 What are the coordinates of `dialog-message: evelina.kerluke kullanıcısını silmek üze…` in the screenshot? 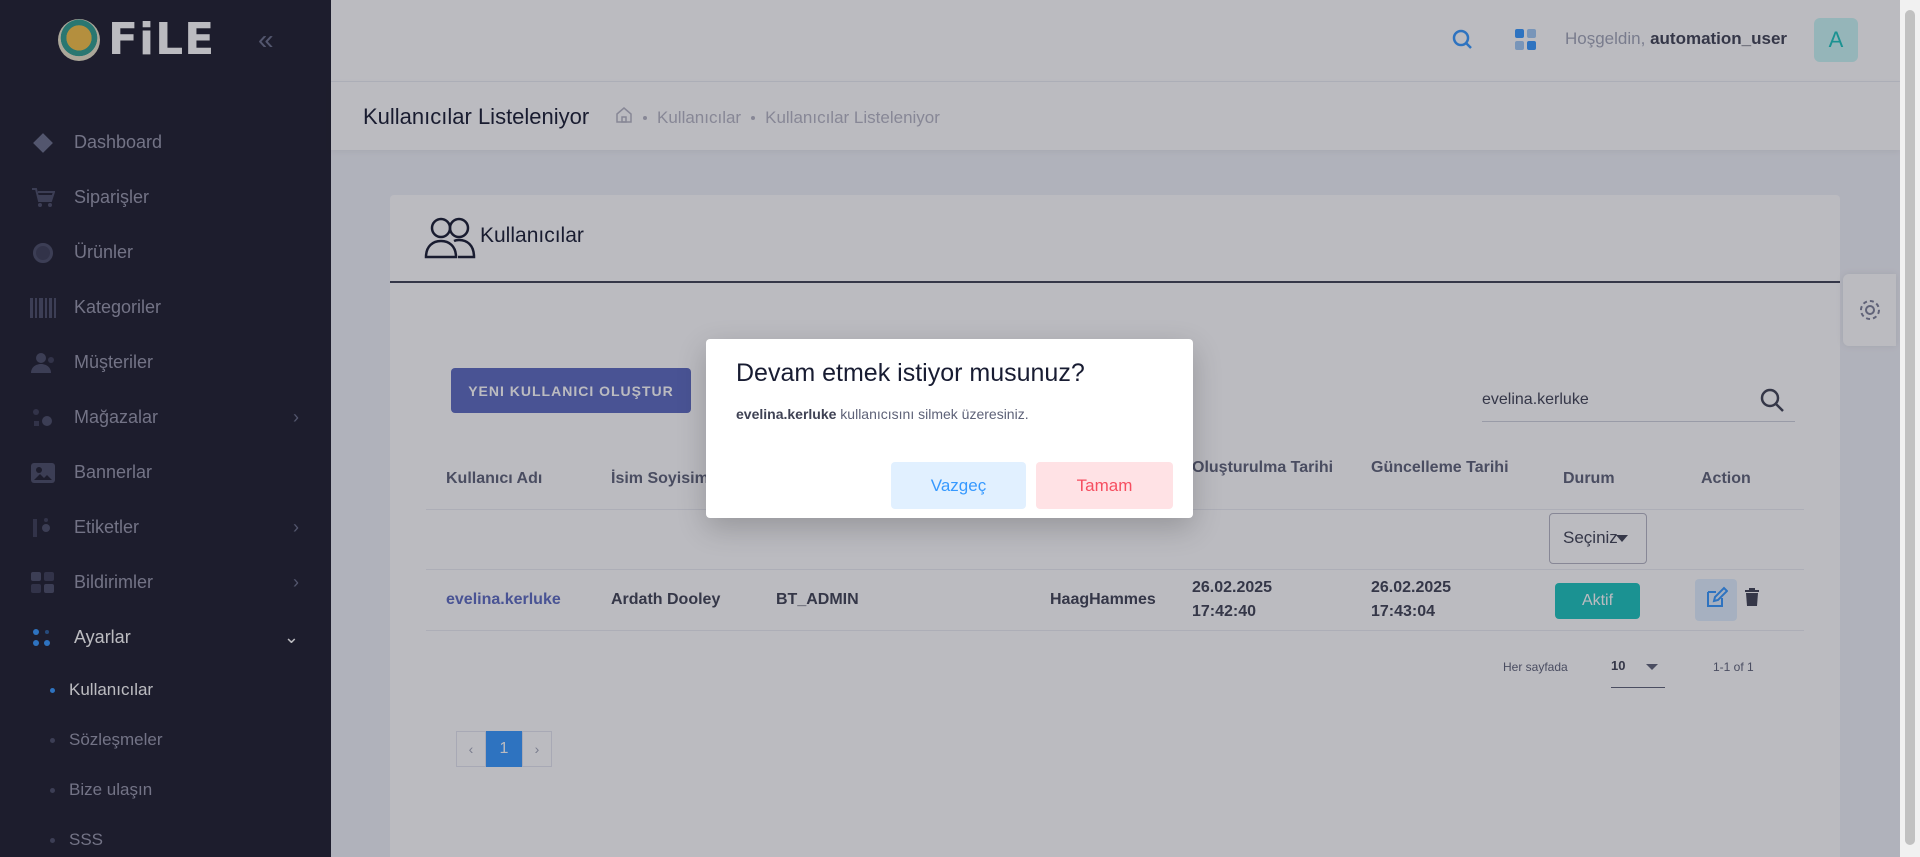 It's located at (882, 414).